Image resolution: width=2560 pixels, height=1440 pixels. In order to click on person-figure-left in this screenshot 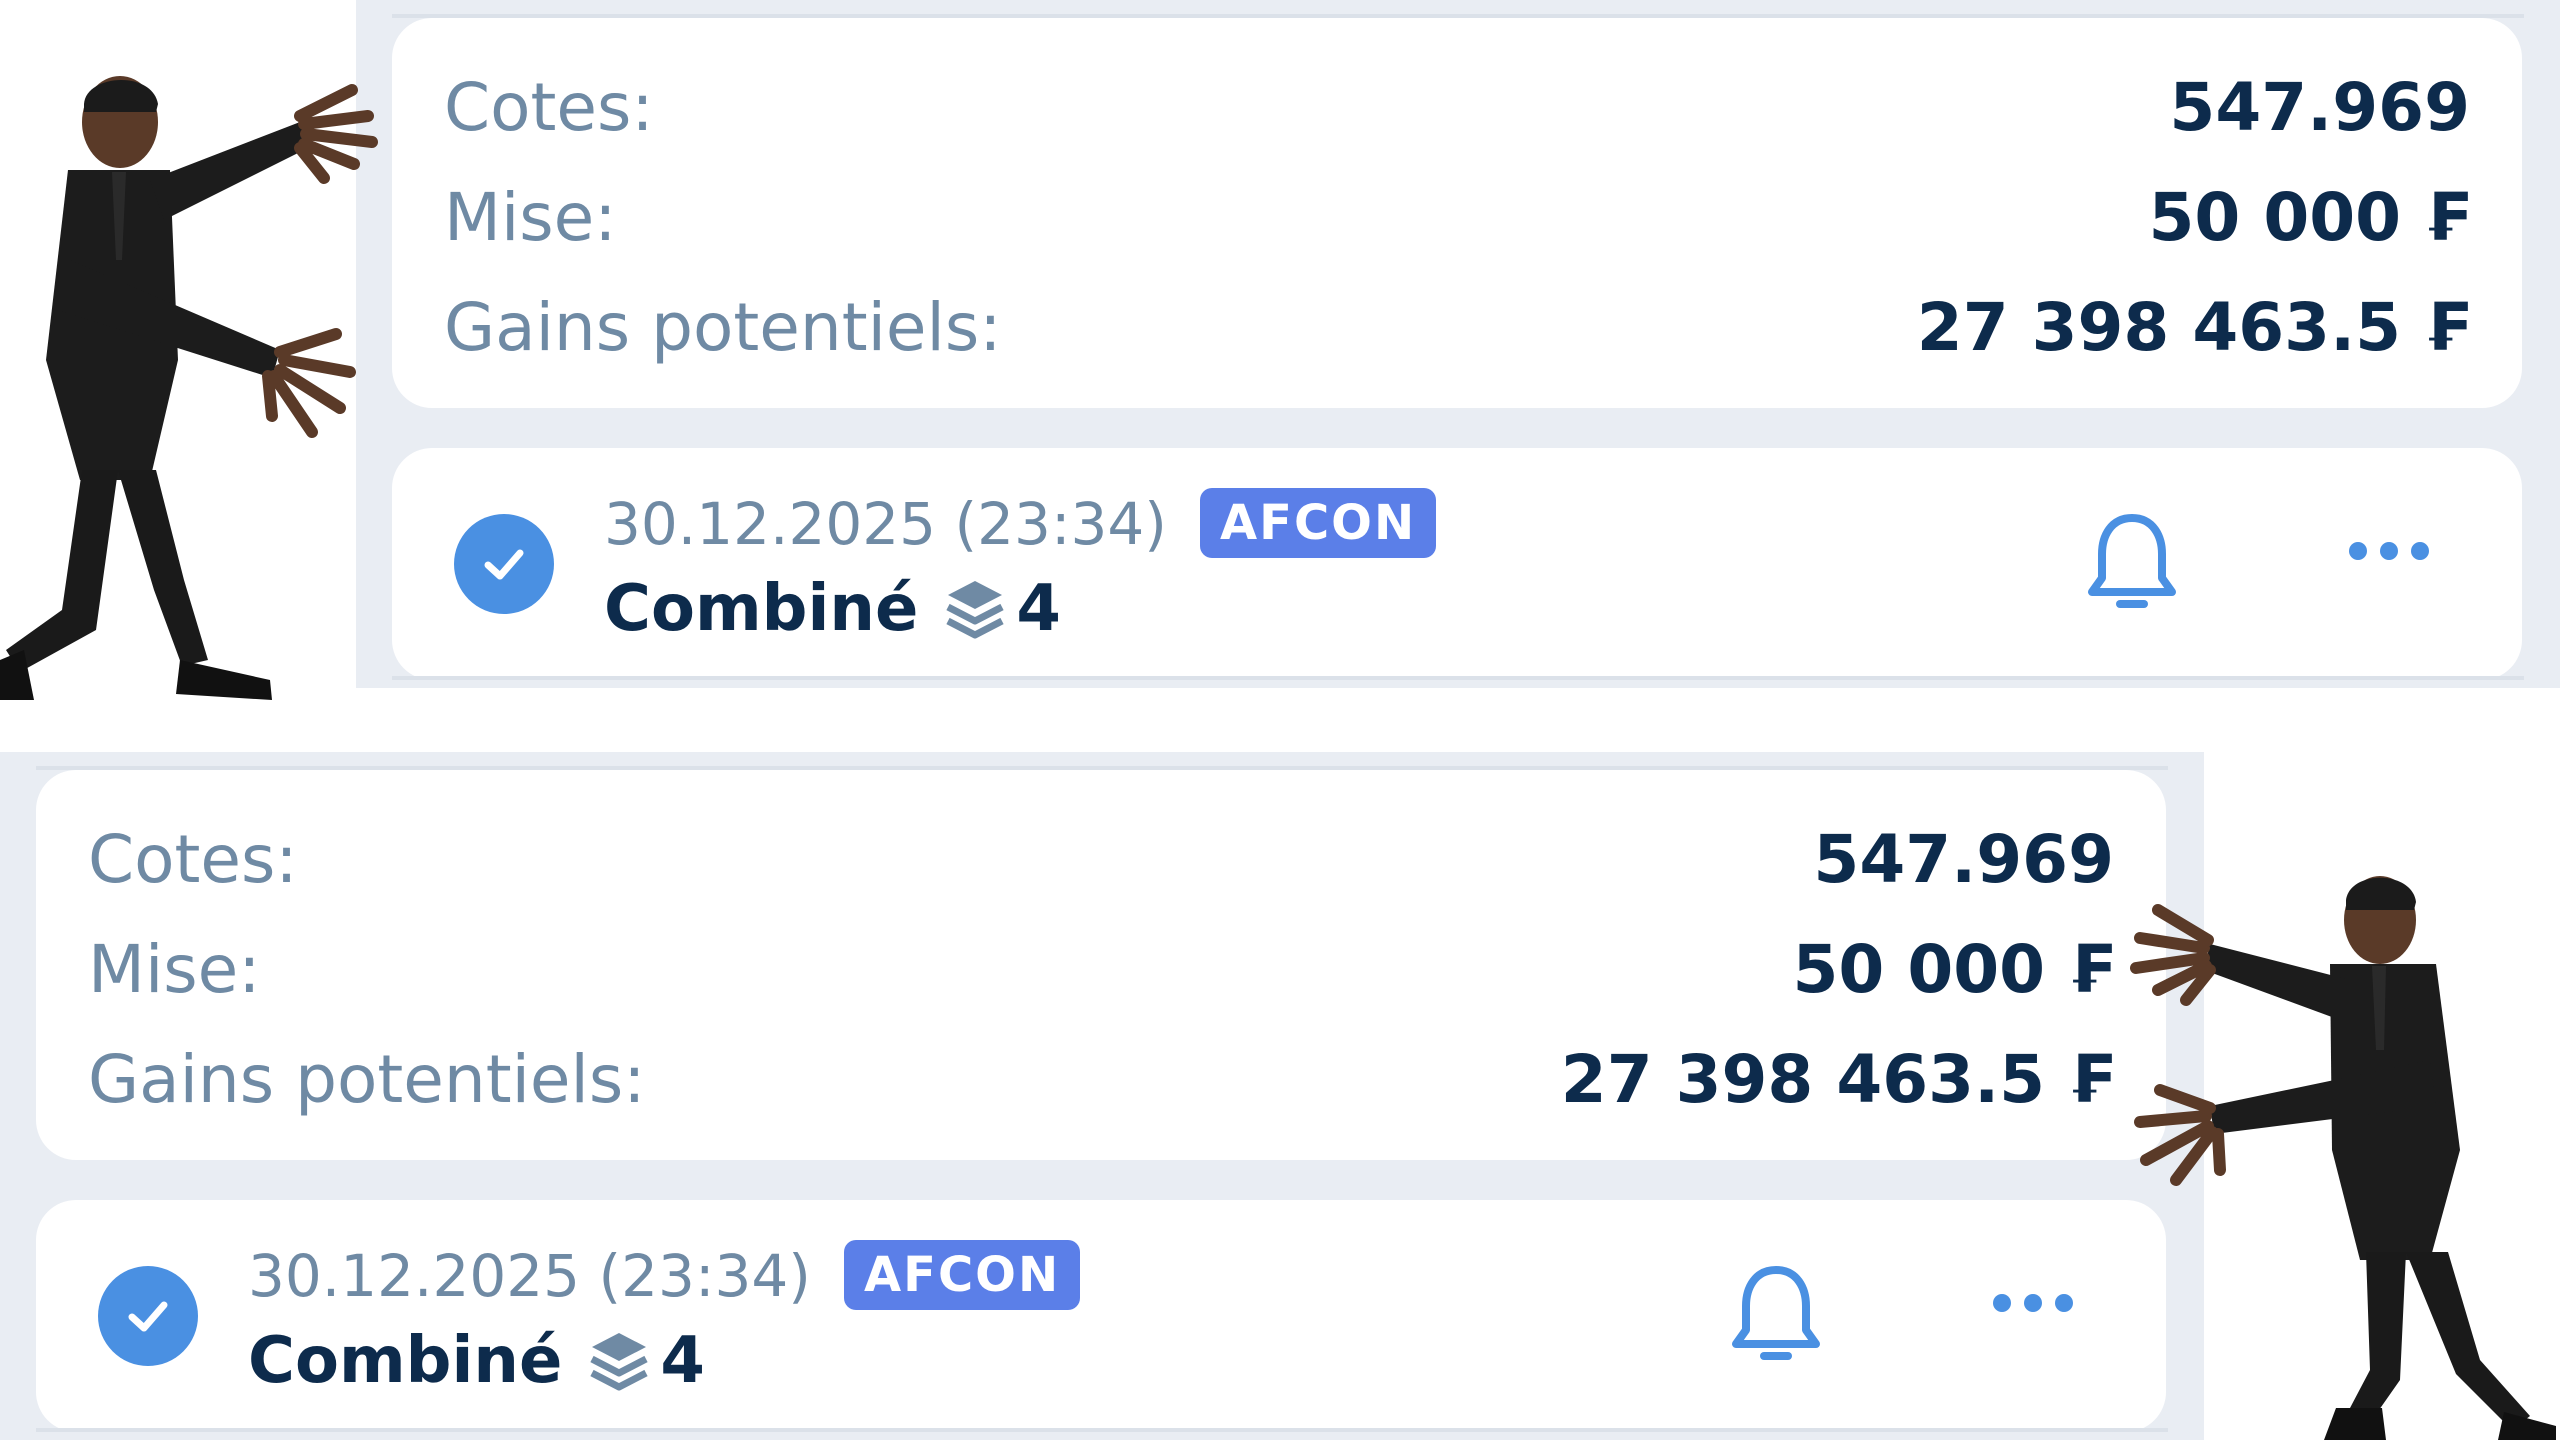, I will do `click(189, 388)`.